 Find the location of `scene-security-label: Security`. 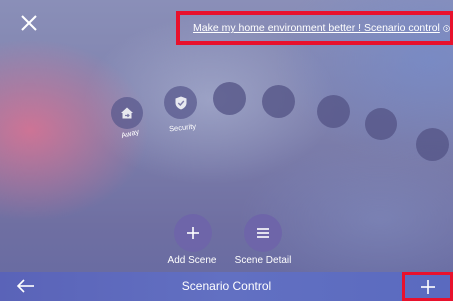

scene-security-label: Security is located at coordinates (182, 127).